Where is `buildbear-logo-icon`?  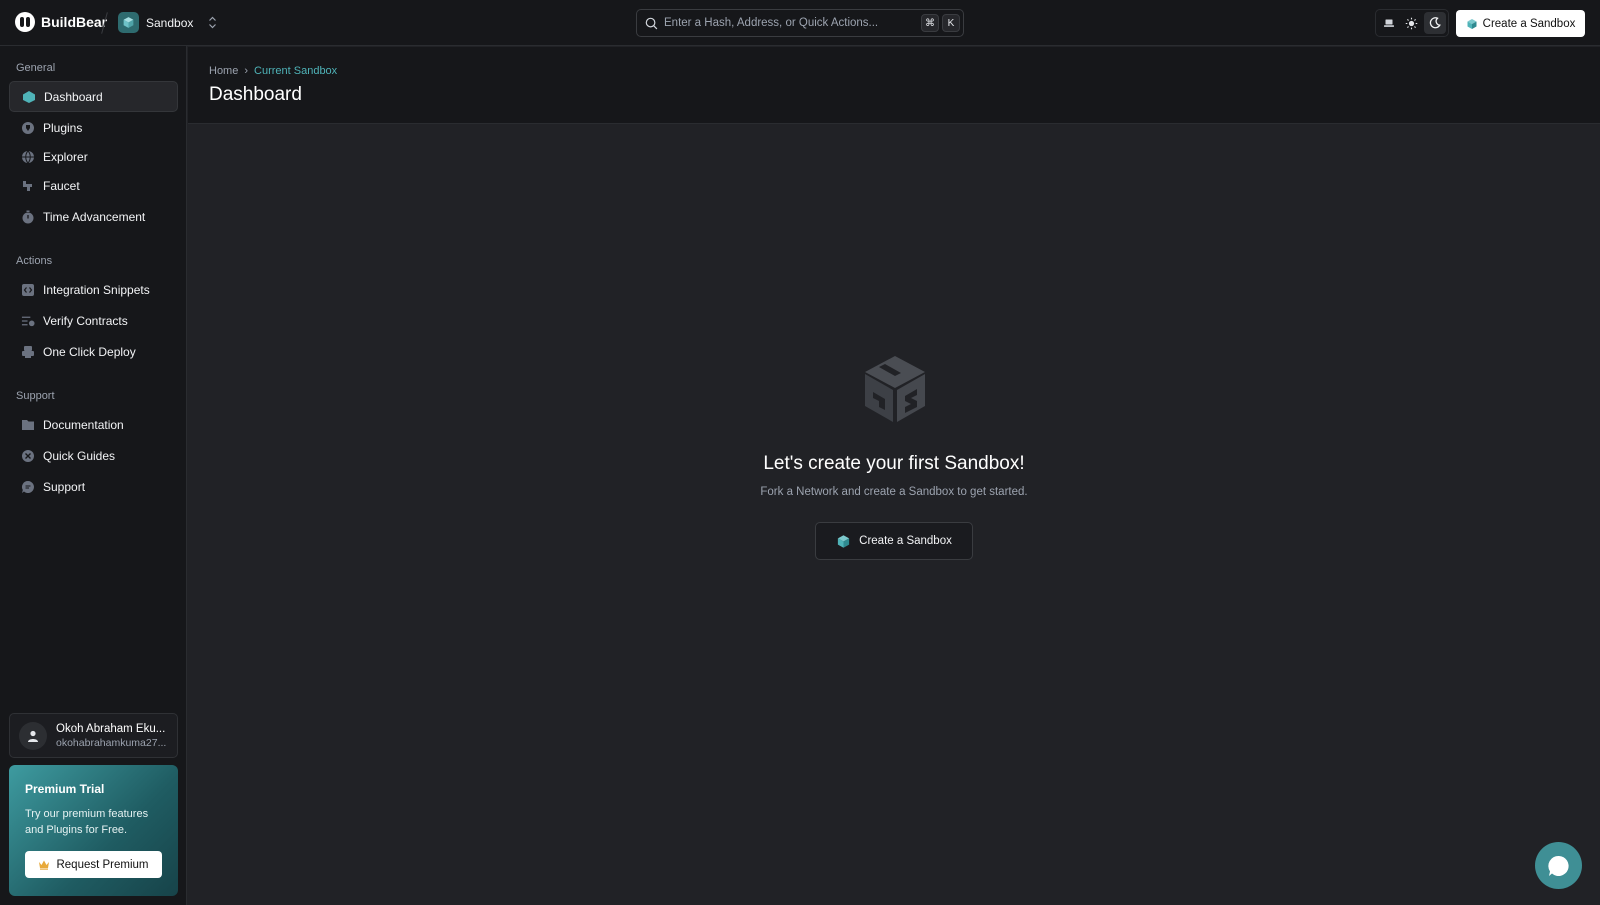
buildbear-logo-icon is located at coordinates (25, 22).